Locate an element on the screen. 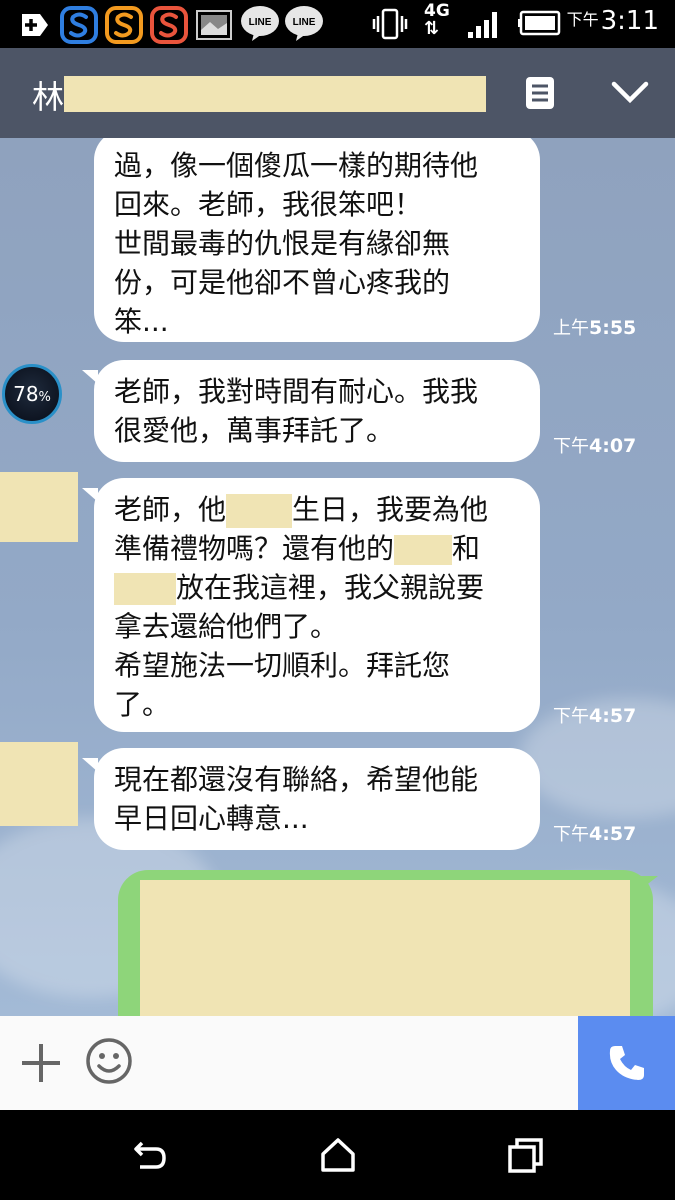  data-arrows-icon: ⇅ is located at coordinates (432, 28).